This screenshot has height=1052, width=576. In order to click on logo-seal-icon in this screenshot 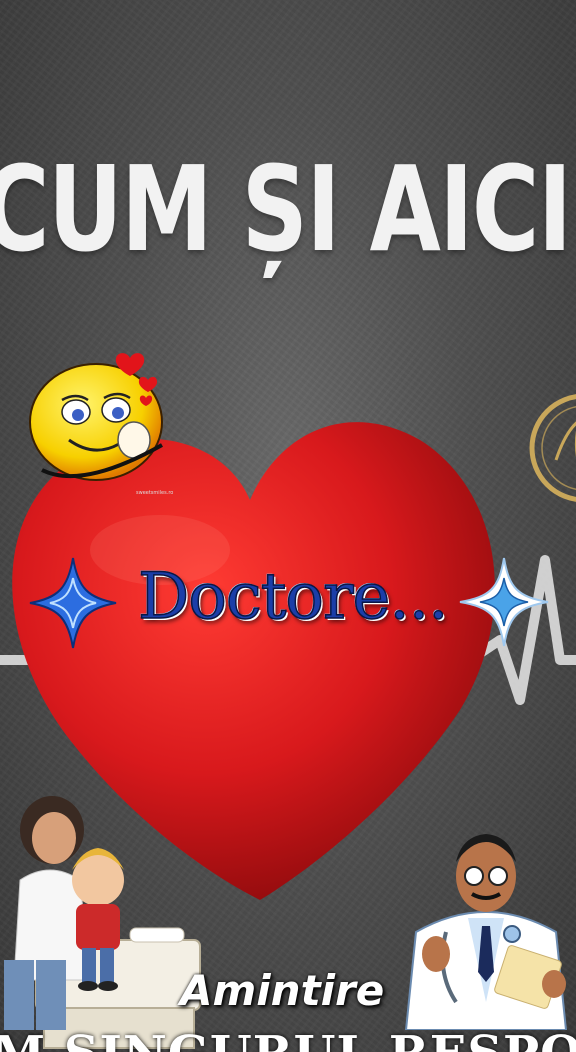, I will do `click(552, 448)`.